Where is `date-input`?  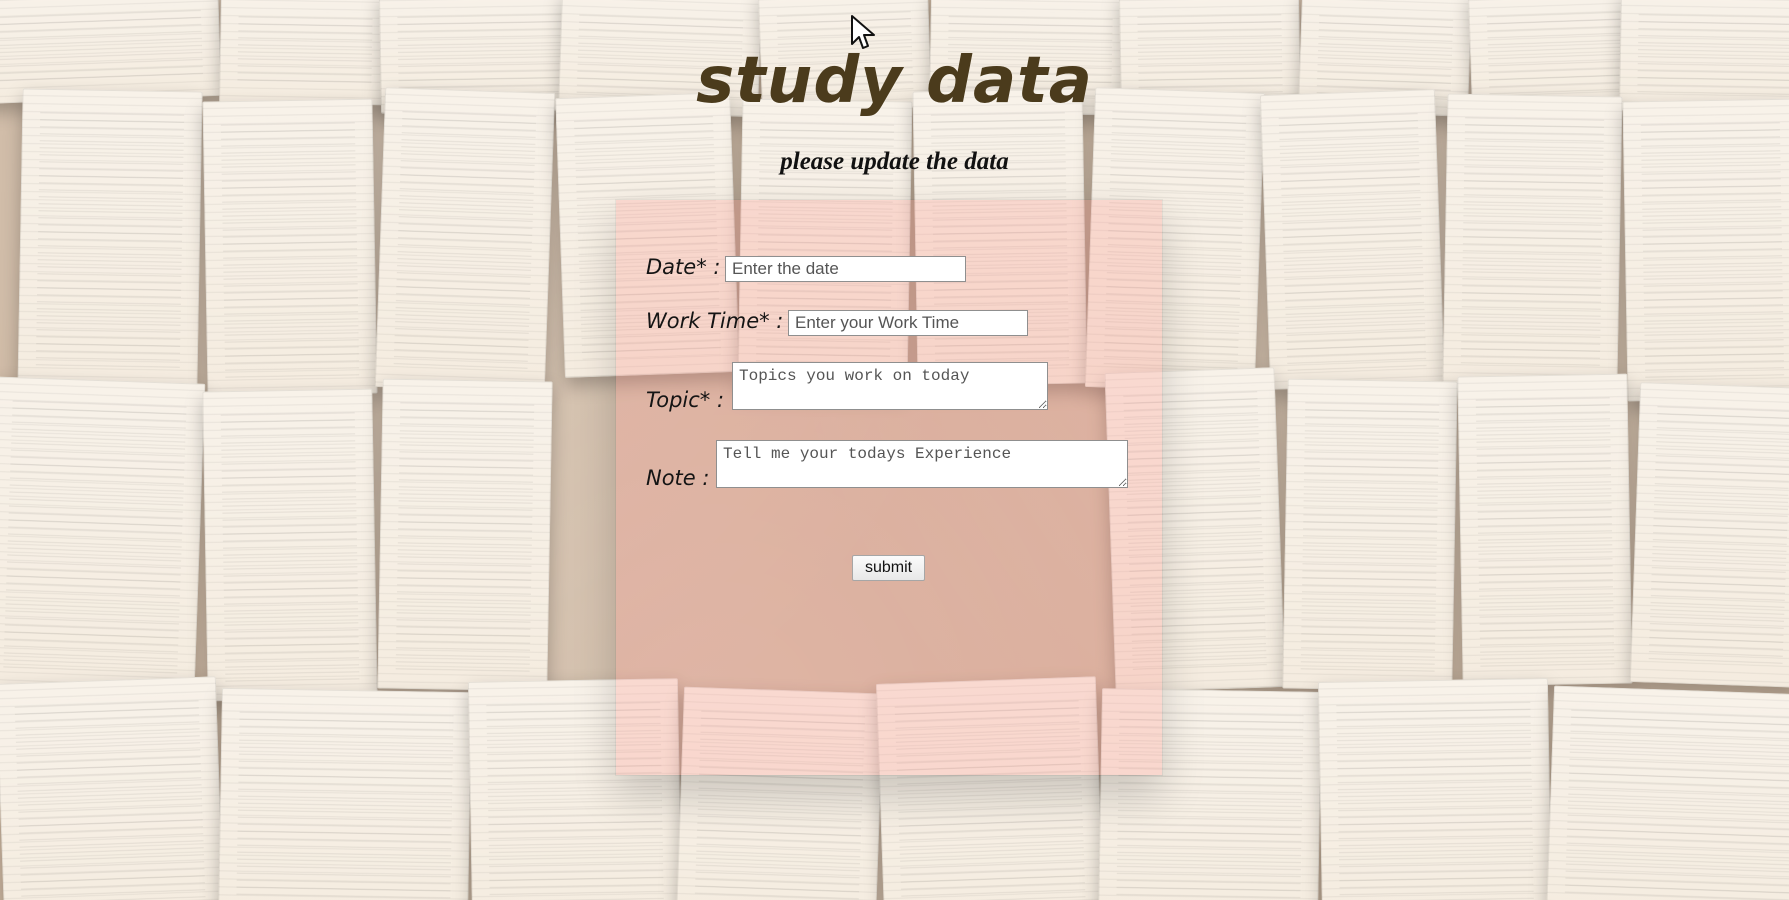
date-input is located at coordinates (845, 269).